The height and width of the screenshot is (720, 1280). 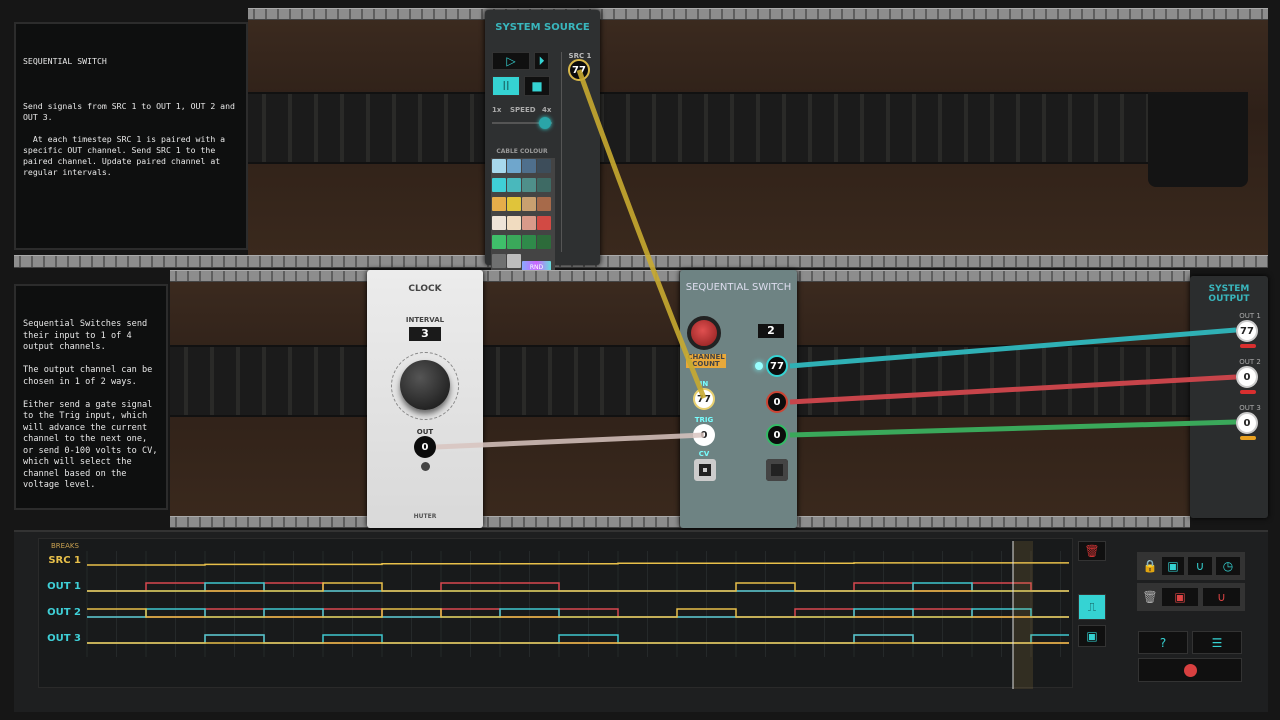 What do you see at coordinates (641, 234) in the screenshot?
I see `cable-src-to-in` at bounding box center [641, 234].